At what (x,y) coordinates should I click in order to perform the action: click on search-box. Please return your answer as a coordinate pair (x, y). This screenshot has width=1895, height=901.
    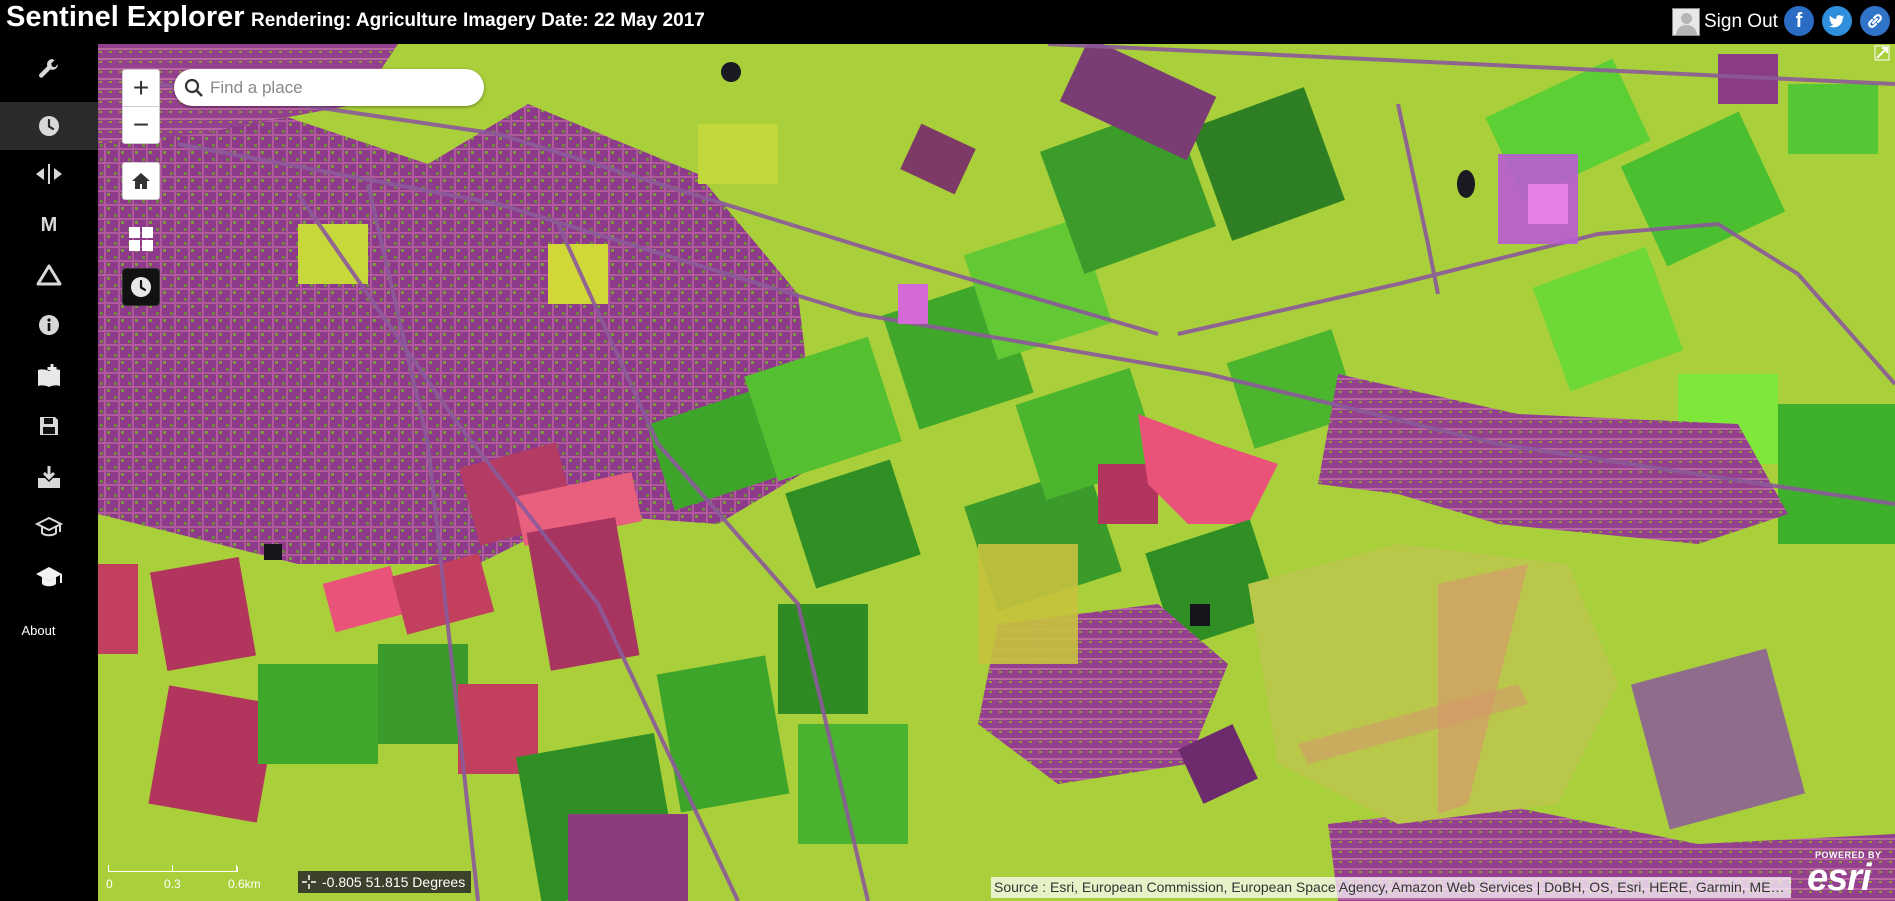
    Looking at the image, I should click on (329, 87).